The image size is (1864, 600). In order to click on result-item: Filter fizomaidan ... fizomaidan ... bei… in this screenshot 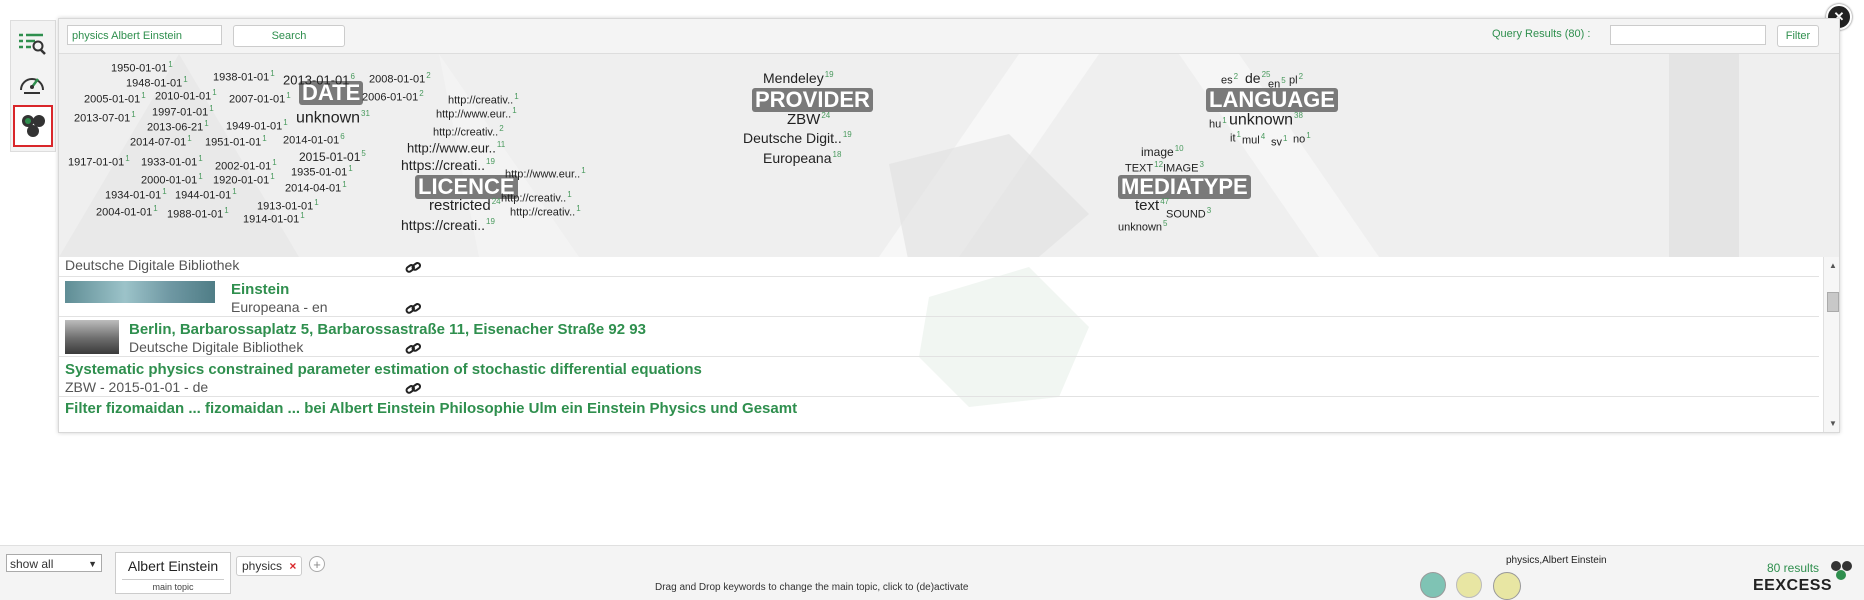, I will do `click(939, 414)`.